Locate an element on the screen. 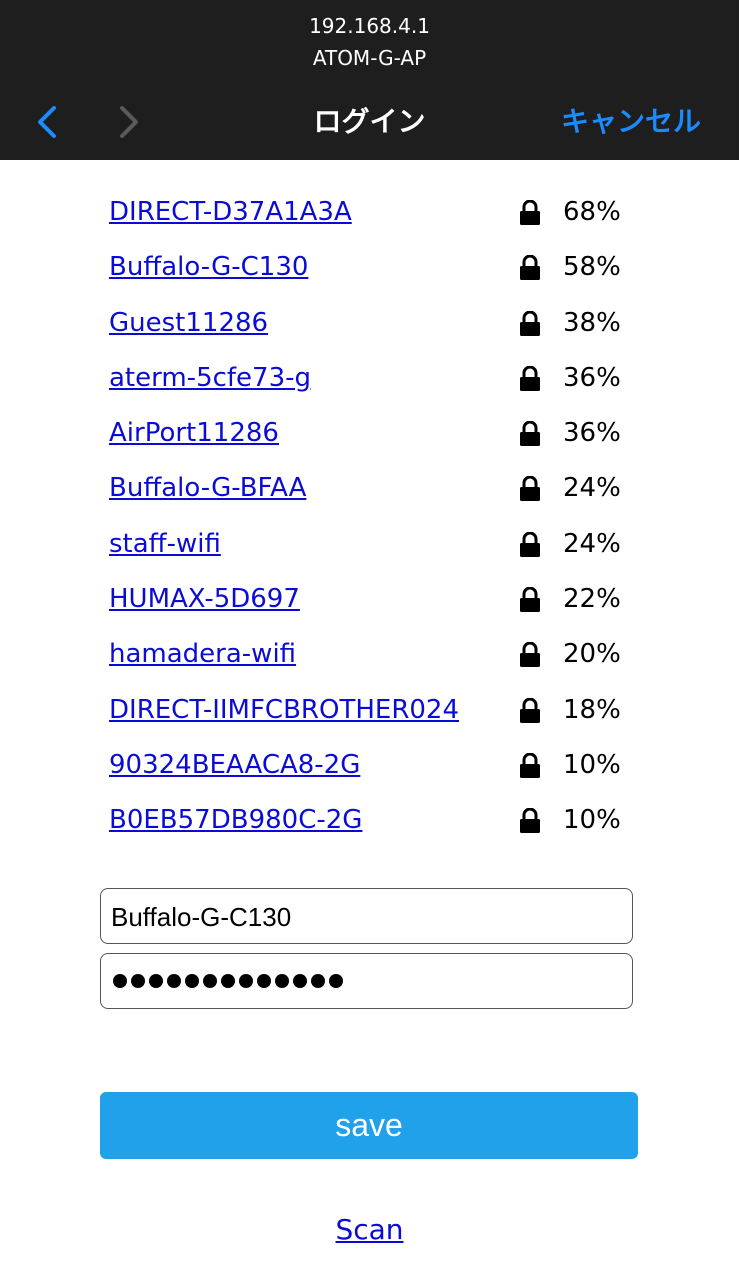  signal-strength: 68% is located at coordinates (592, 212).